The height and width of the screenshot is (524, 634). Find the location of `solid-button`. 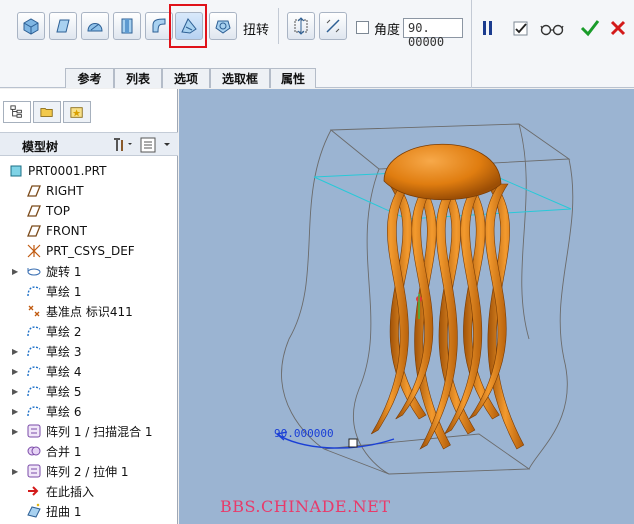

solid-button is located at coordinates (31, 26).